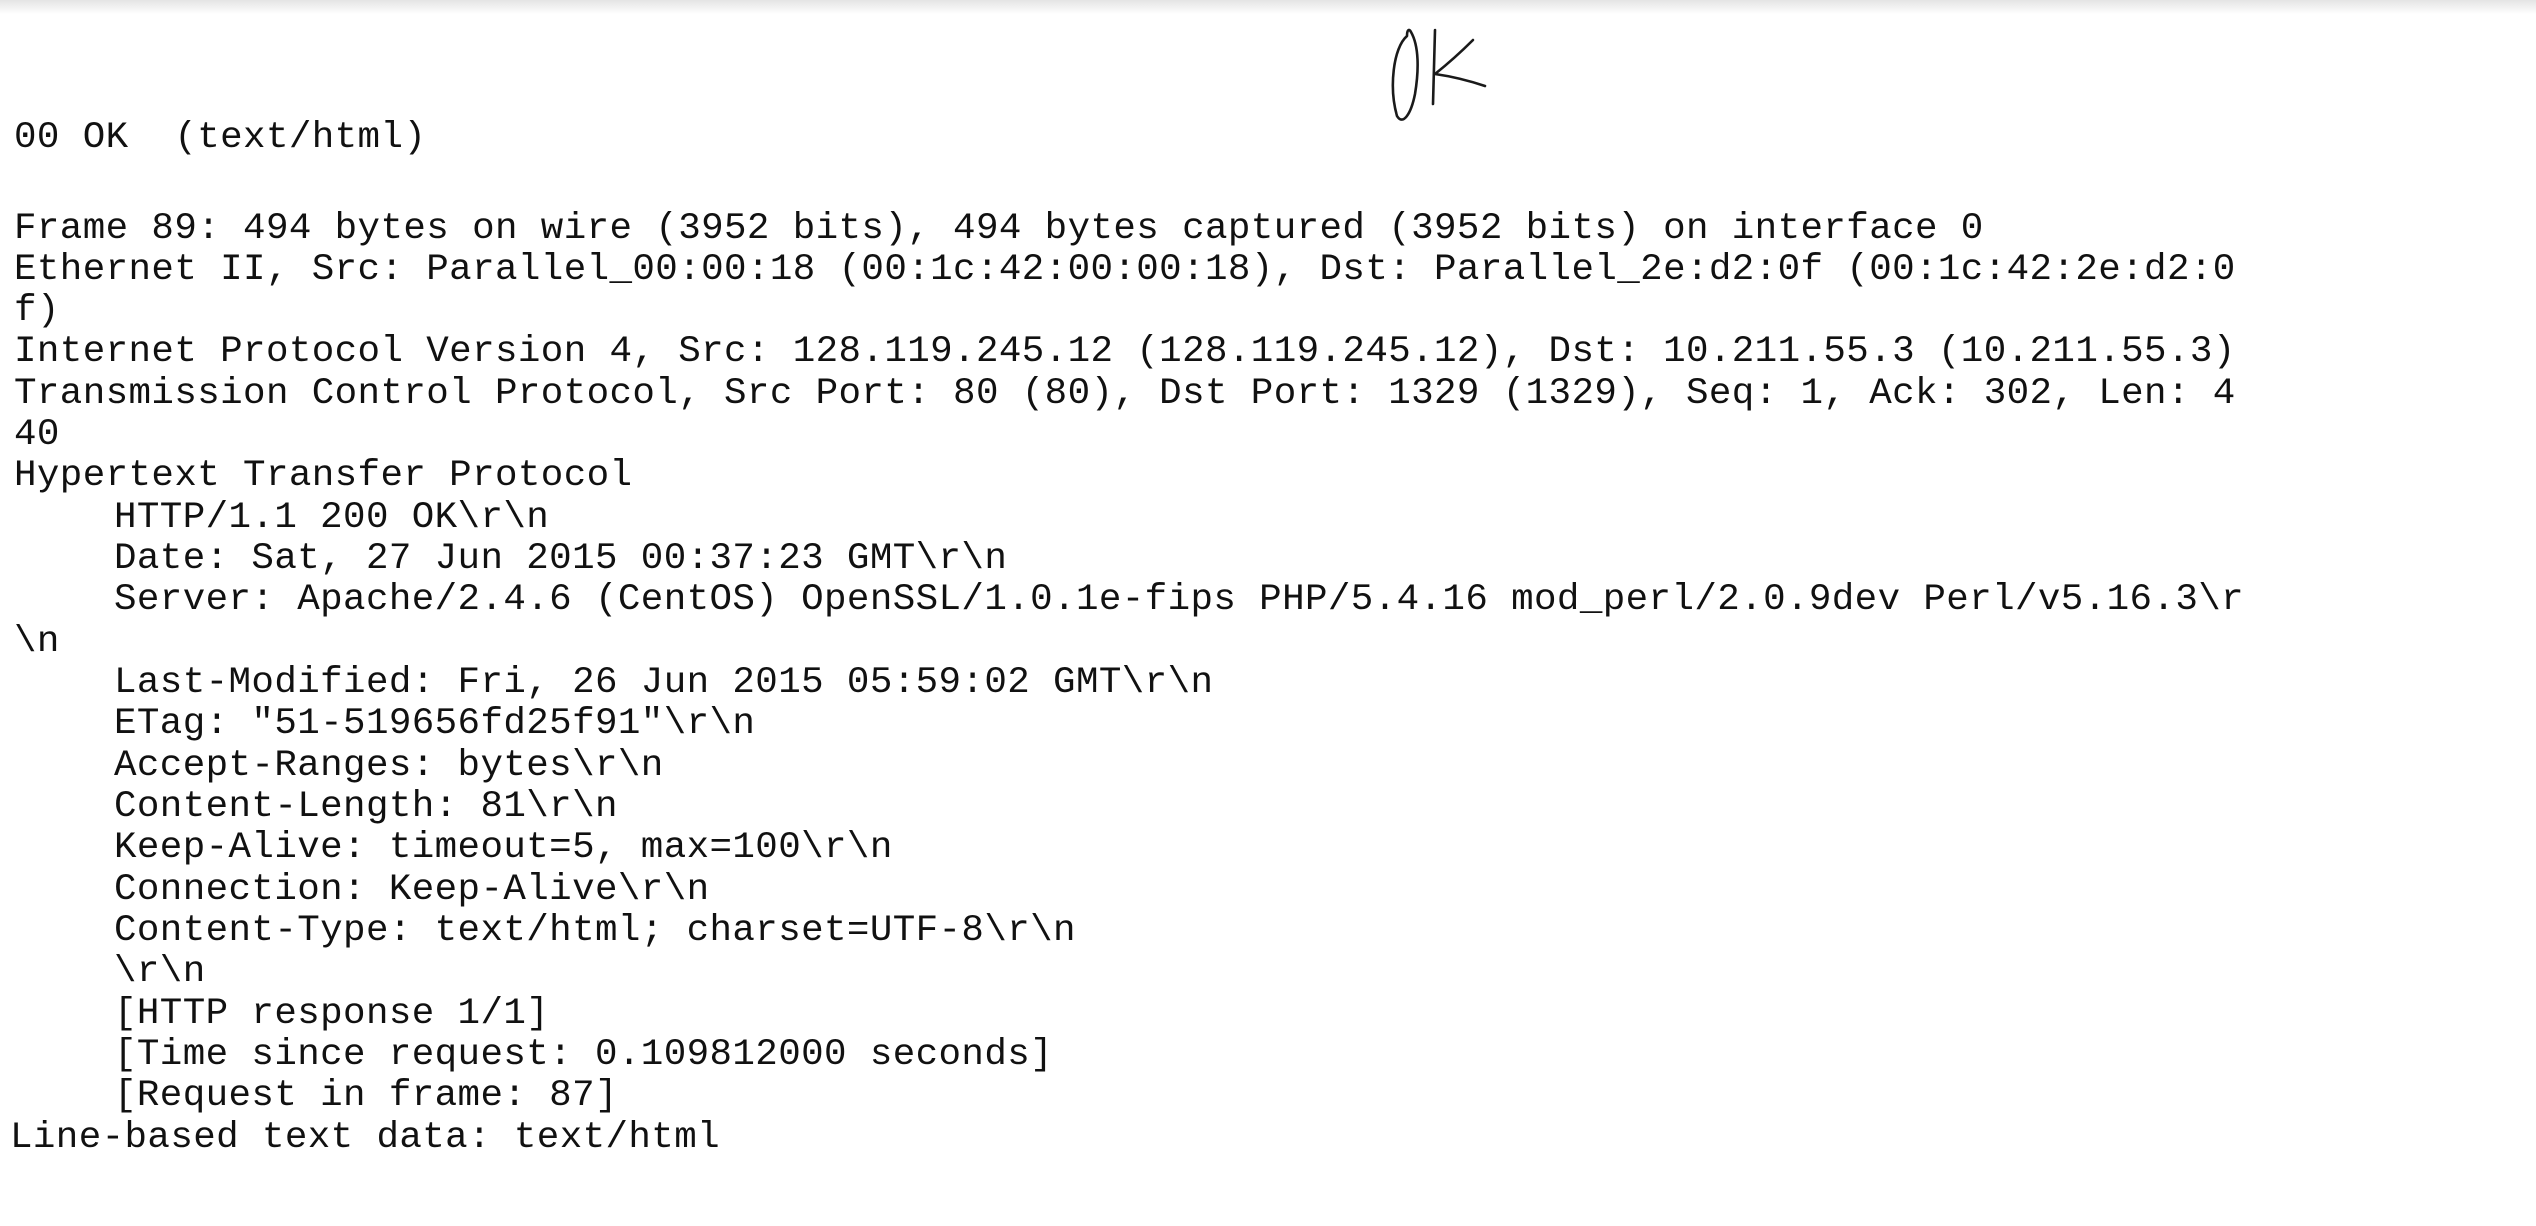  I want to click on http-accept-ranges-header: Accept-Ranges: bytes\r\n, so click(389, 766).